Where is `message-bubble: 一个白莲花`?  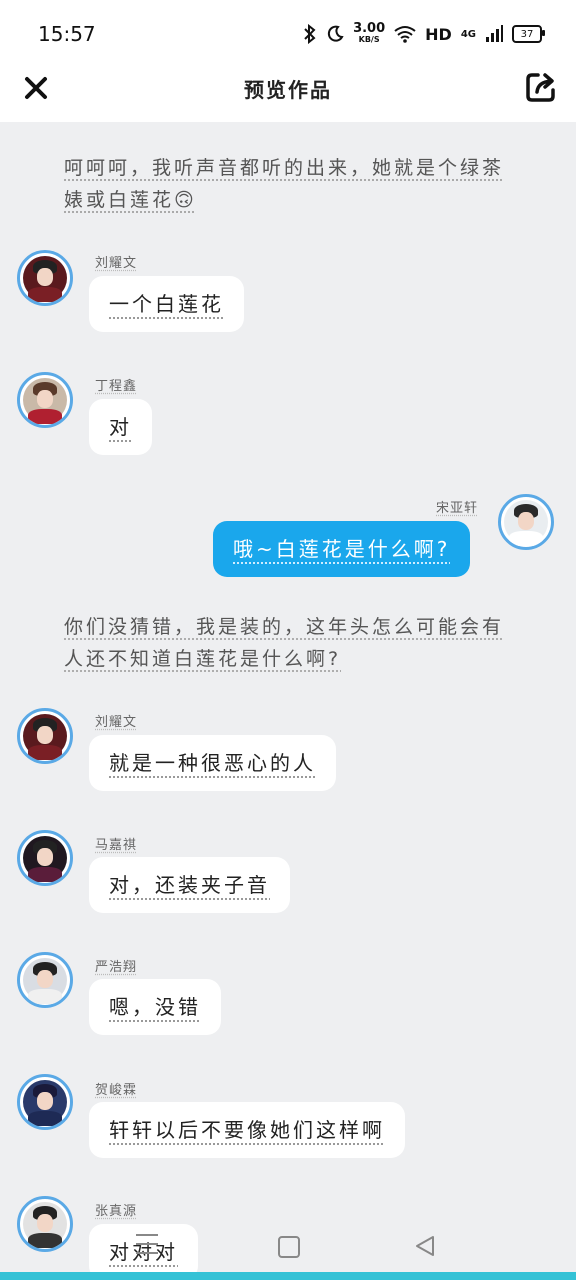 message-bubble: 一个白莲花 is located at coordinates (166, 304).